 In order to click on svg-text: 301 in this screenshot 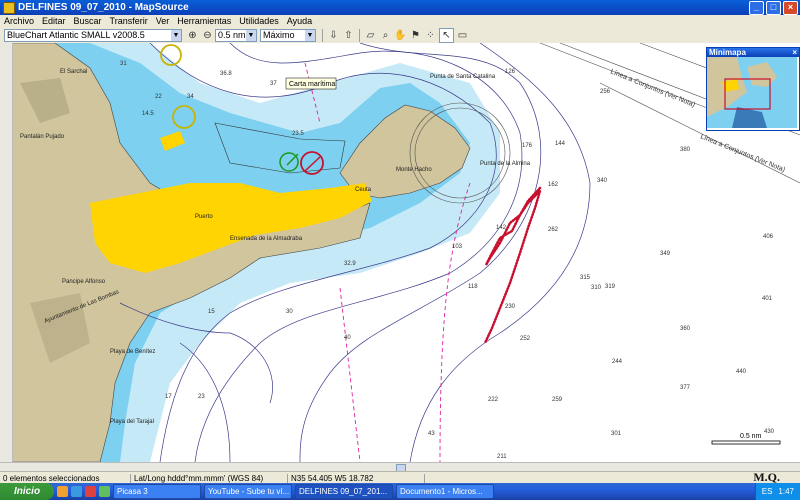, I will do `click(616, 434)`.